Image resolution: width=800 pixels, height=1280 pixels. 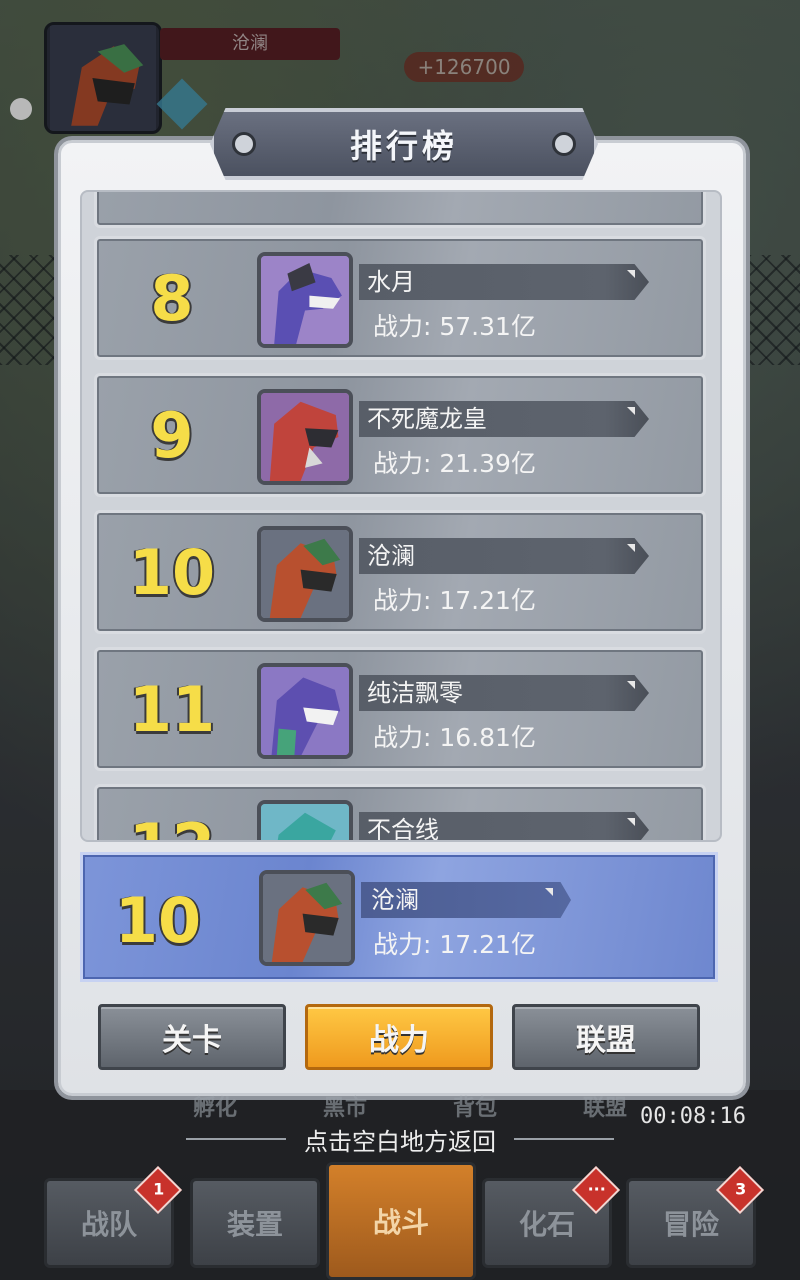 What do you see at coordinates (454, 326) in the screenshot?
I see `combat-power: 战力: 57.31亿` at bounding box center [454, 326].